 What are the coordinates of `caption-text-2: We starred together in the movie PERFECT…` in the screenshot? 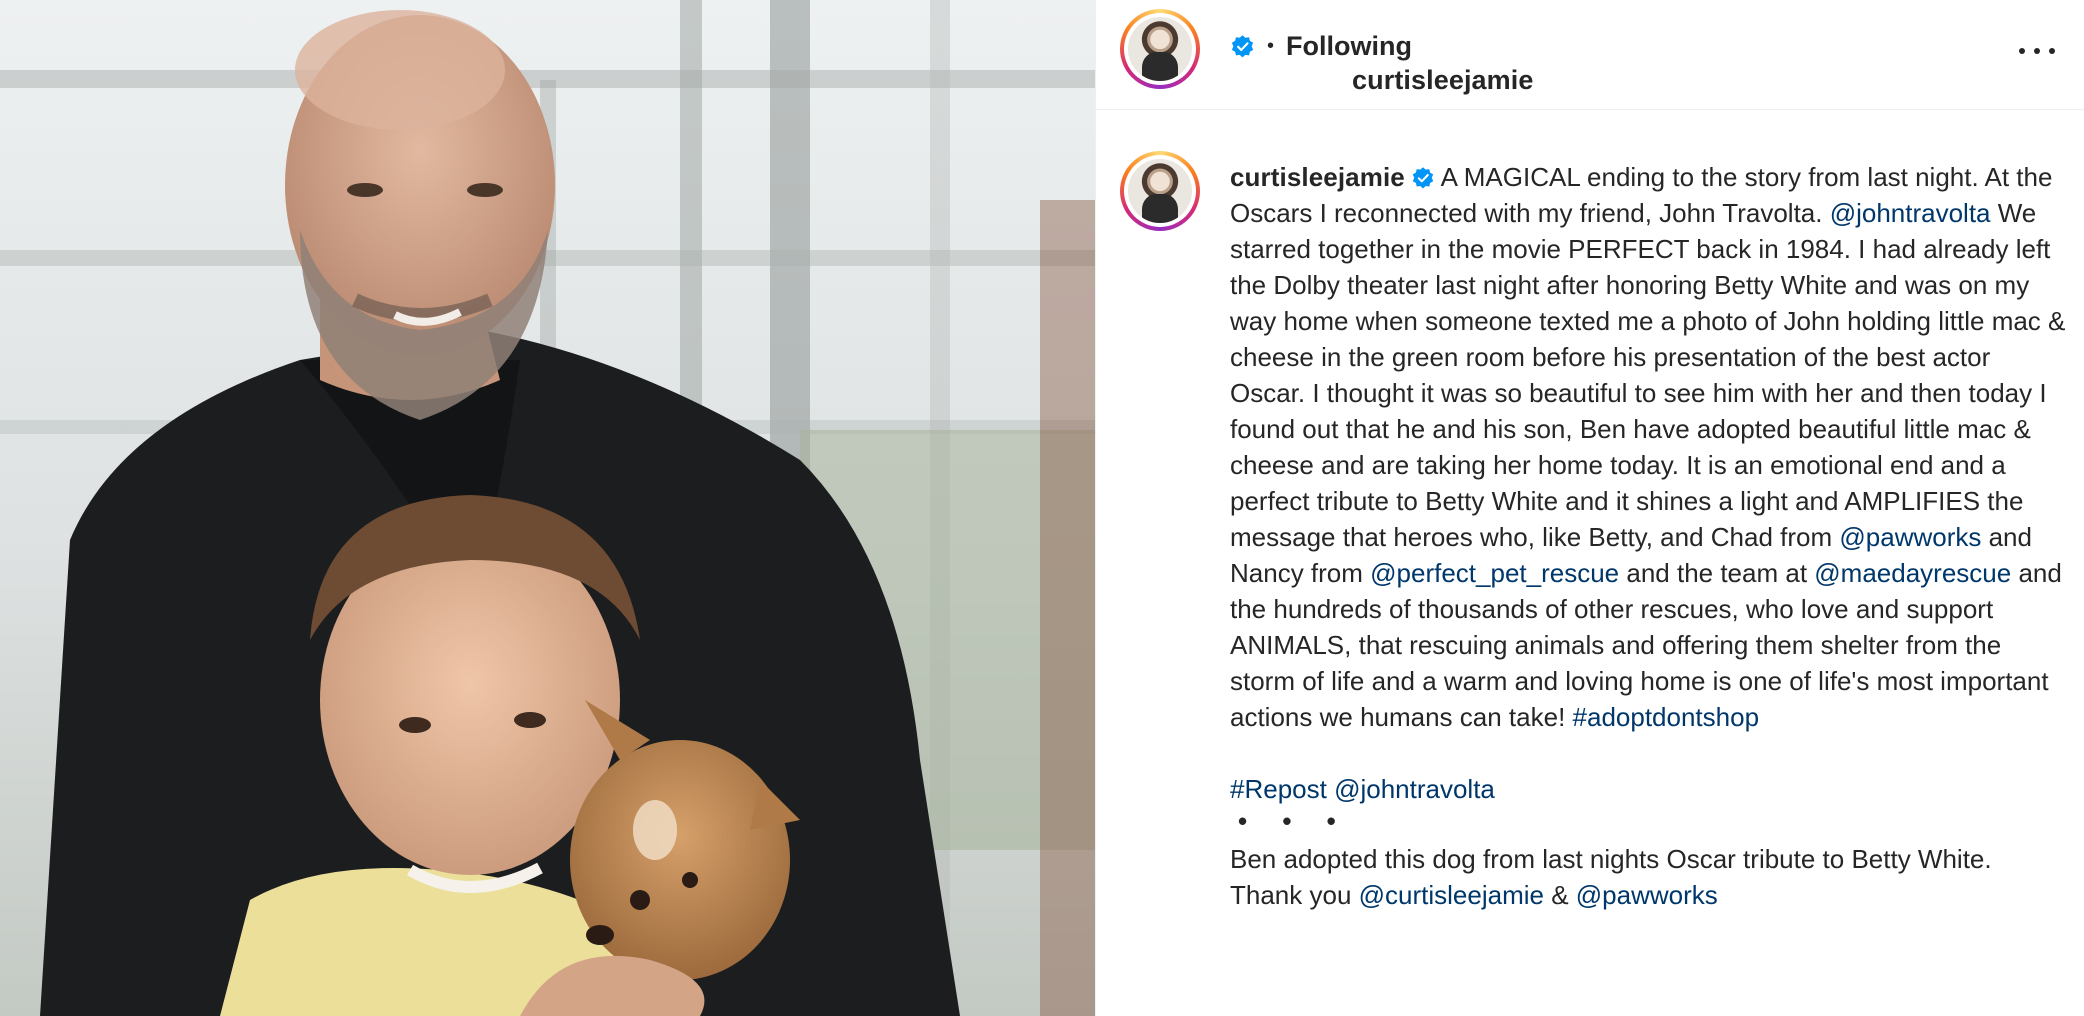 It's located at (1648, 375).